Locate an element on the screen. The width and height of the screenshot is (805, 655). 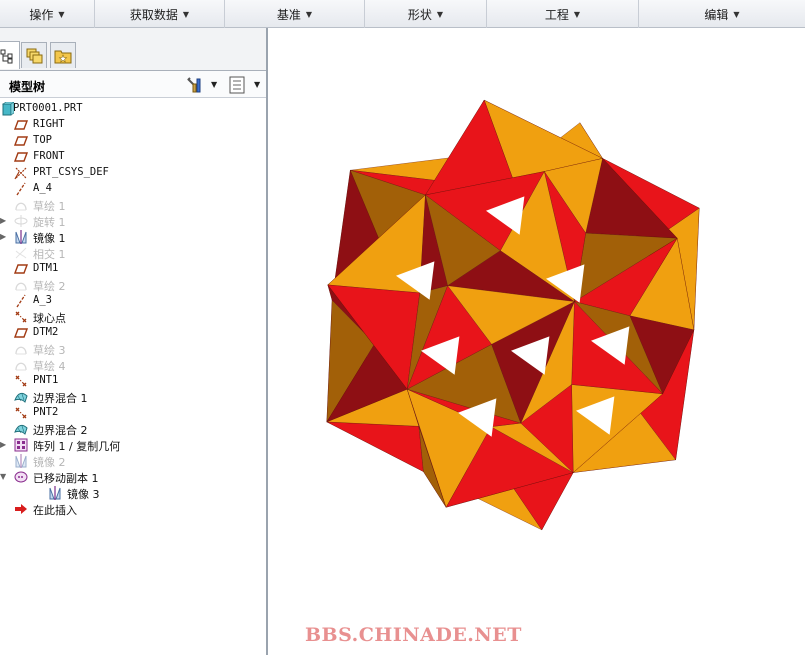
tree-item: ▶ 镜像 1 is located at coordinates (130, 237).